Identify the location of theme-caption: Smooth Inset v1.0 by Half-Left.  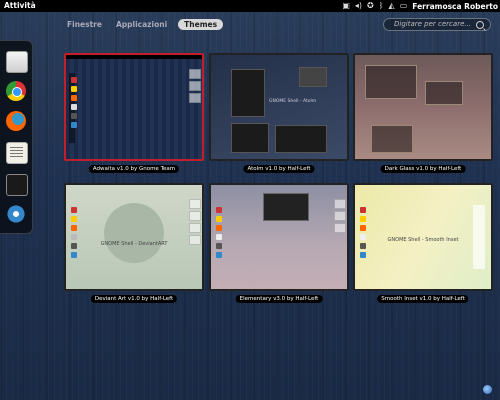
(423, 299).